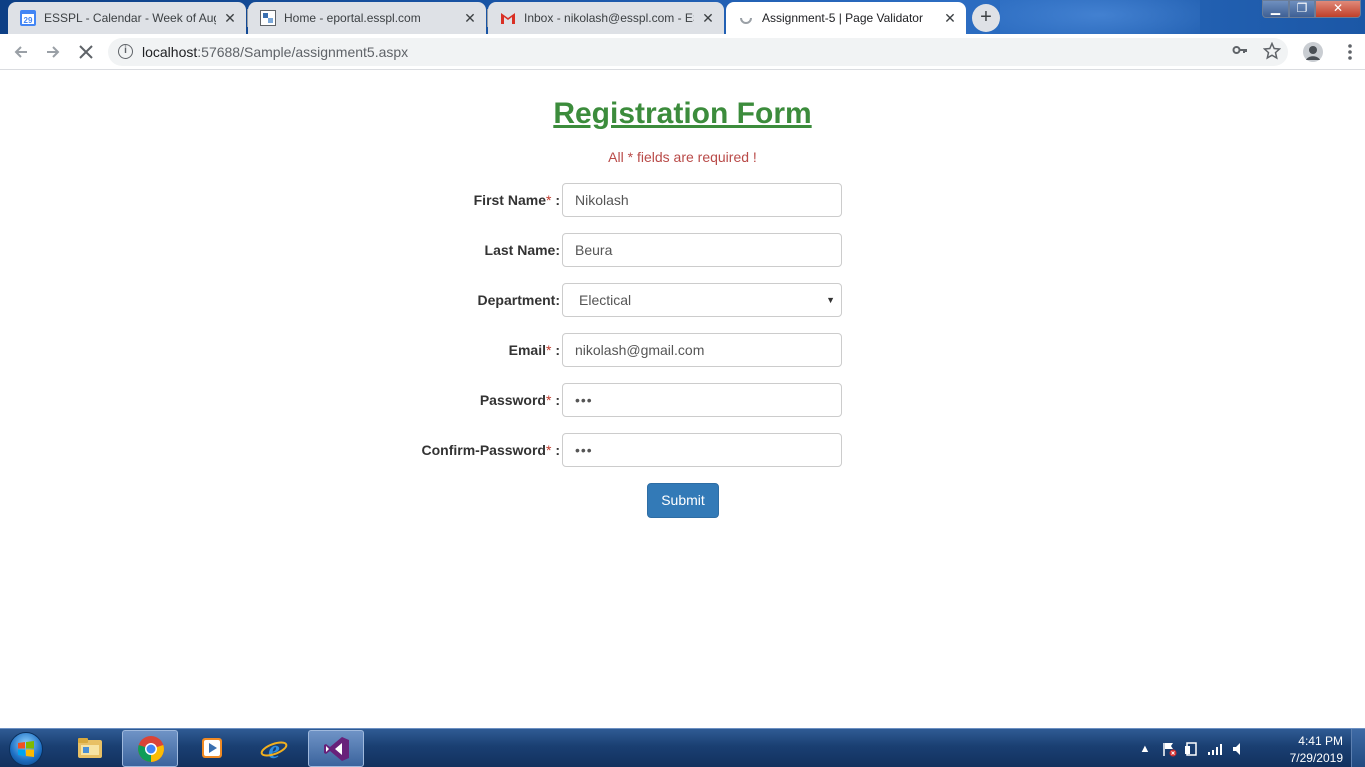  I want to click on tab-title: Home - eportal.esspl.com, so click(352, 18).